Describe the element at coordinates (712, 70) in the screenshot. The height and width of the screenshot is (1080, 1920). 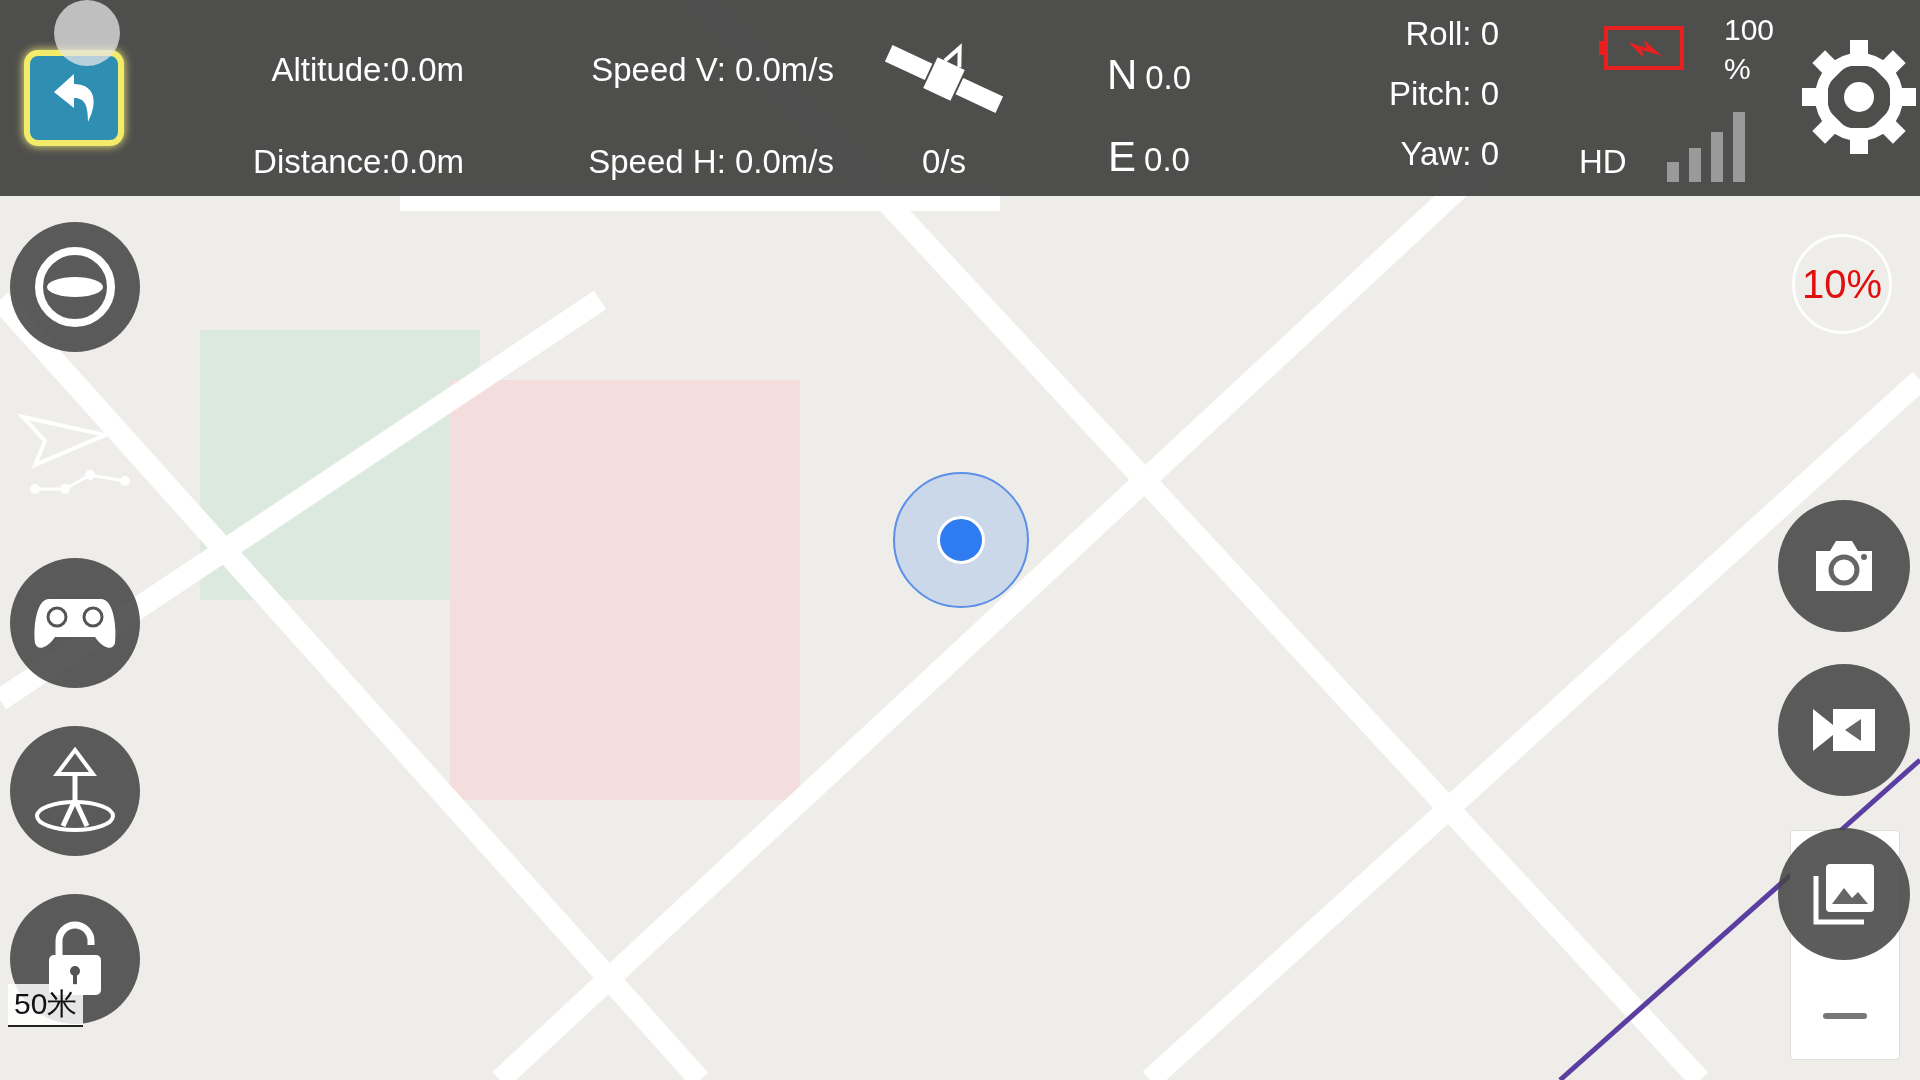
I see `vertical-speed-reading: Speed V: 0.0m/s` at that location.